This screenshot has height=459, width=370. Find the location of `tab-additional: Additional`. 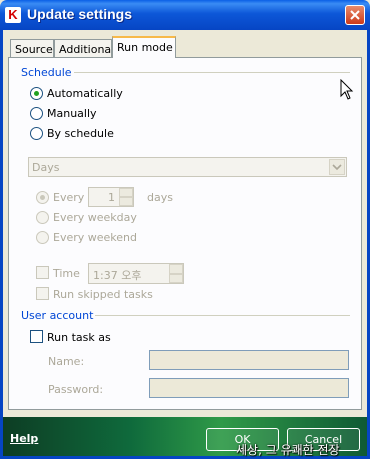

tab-additional: Additional is located at coordinates (84, 48).